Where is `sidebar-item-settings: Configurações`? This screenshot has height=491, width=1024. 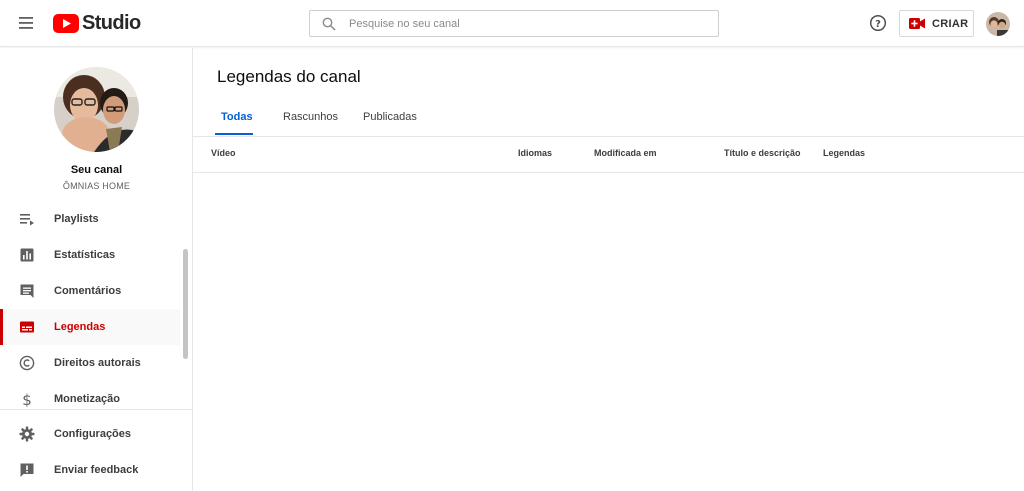
sidebar-item-settings: Configurações is located at coordinates (90, 434).